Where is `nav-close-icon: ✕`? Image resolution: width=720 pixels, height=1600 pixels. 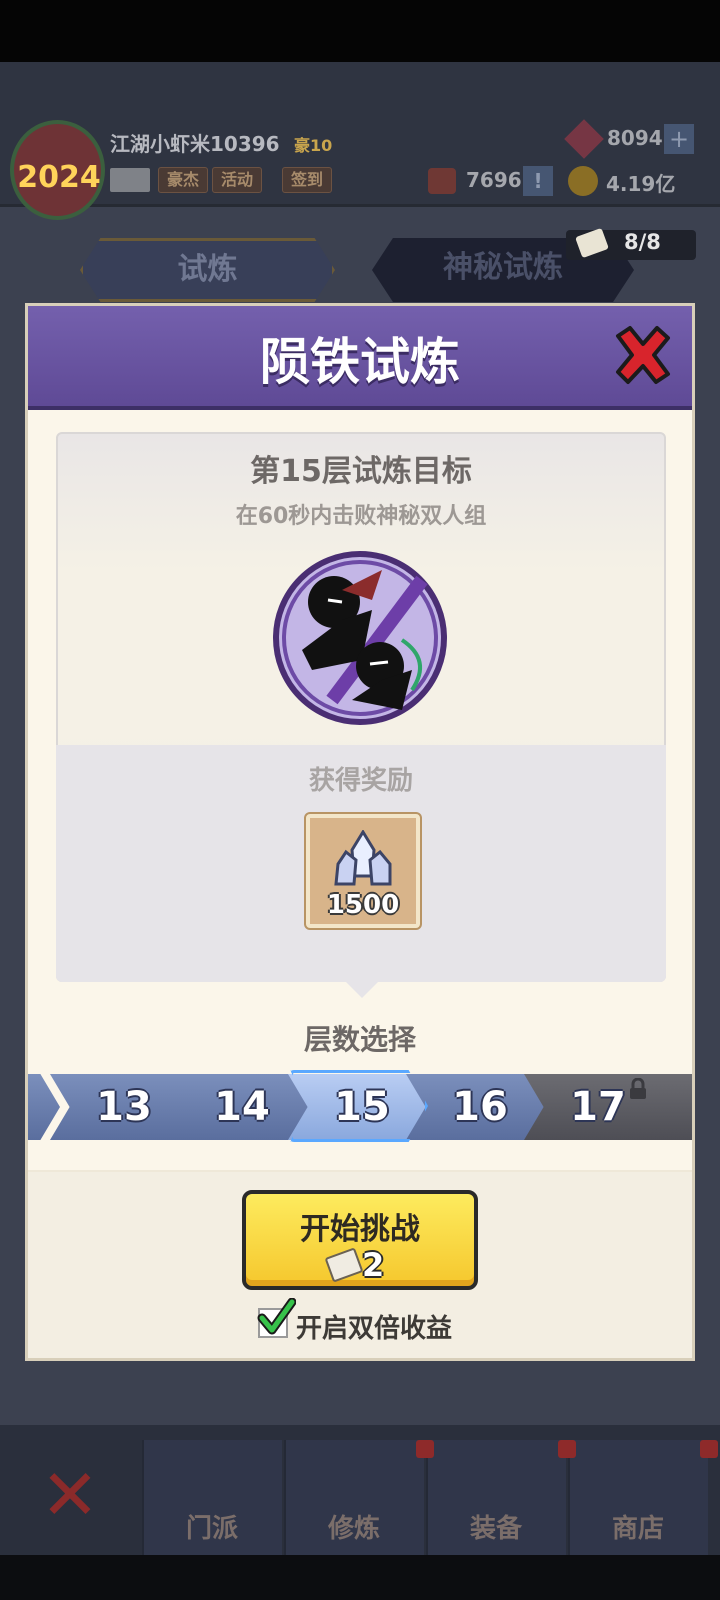 nav-close-icon: ✕ is located at coordinates (70, 1495).